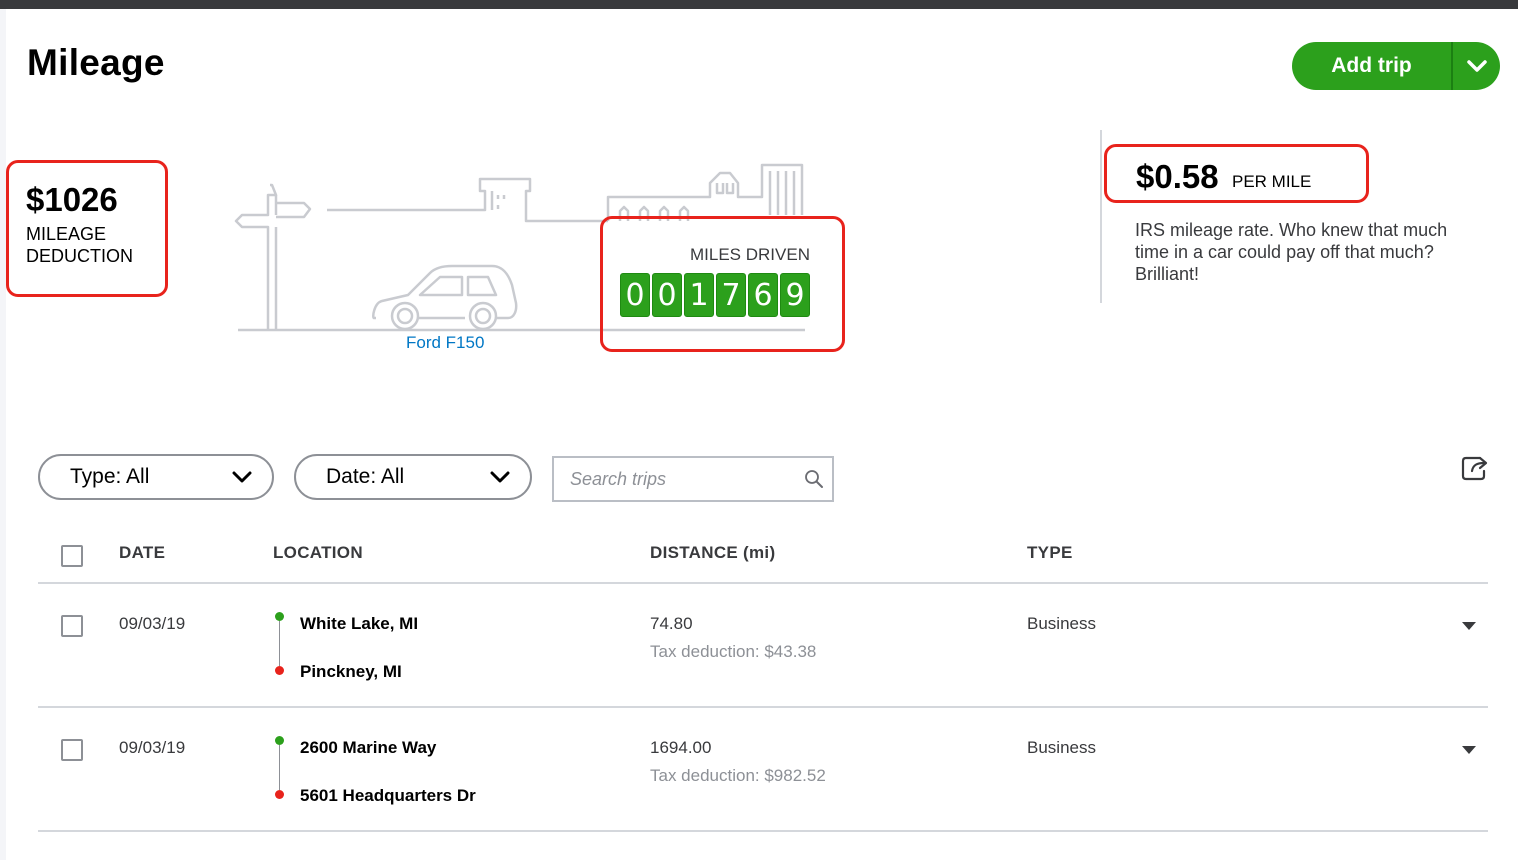 This screenshot has width=1518, height=860. What do you see at coordinates (715, 295) in the screenshot?
I see `odometer: 0 0 1 7 6 9` at bounding box center [715, 295].